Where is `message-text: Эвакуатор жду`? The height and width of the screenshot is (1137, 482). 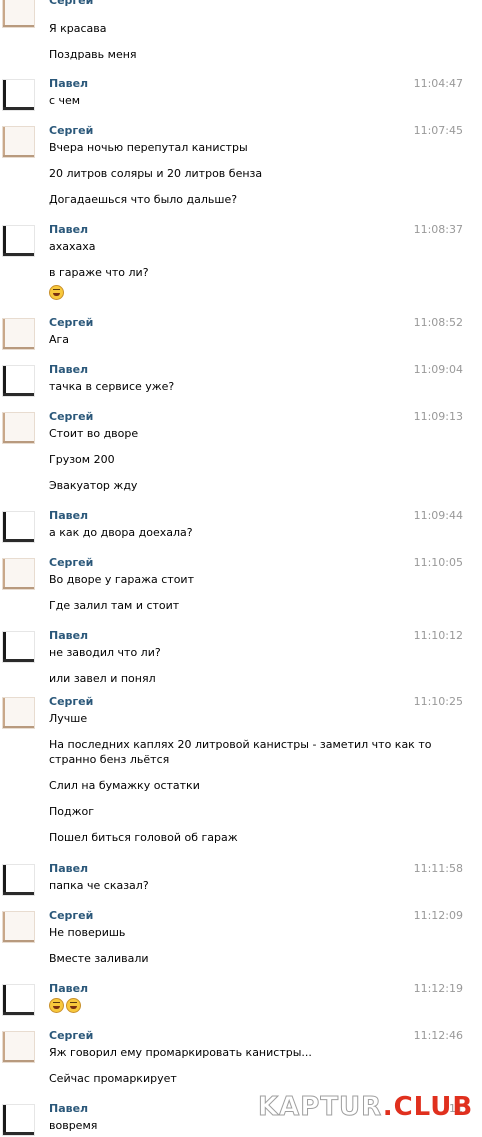
message-text: Эвакуатор жду is located at coordinates (93, 485).